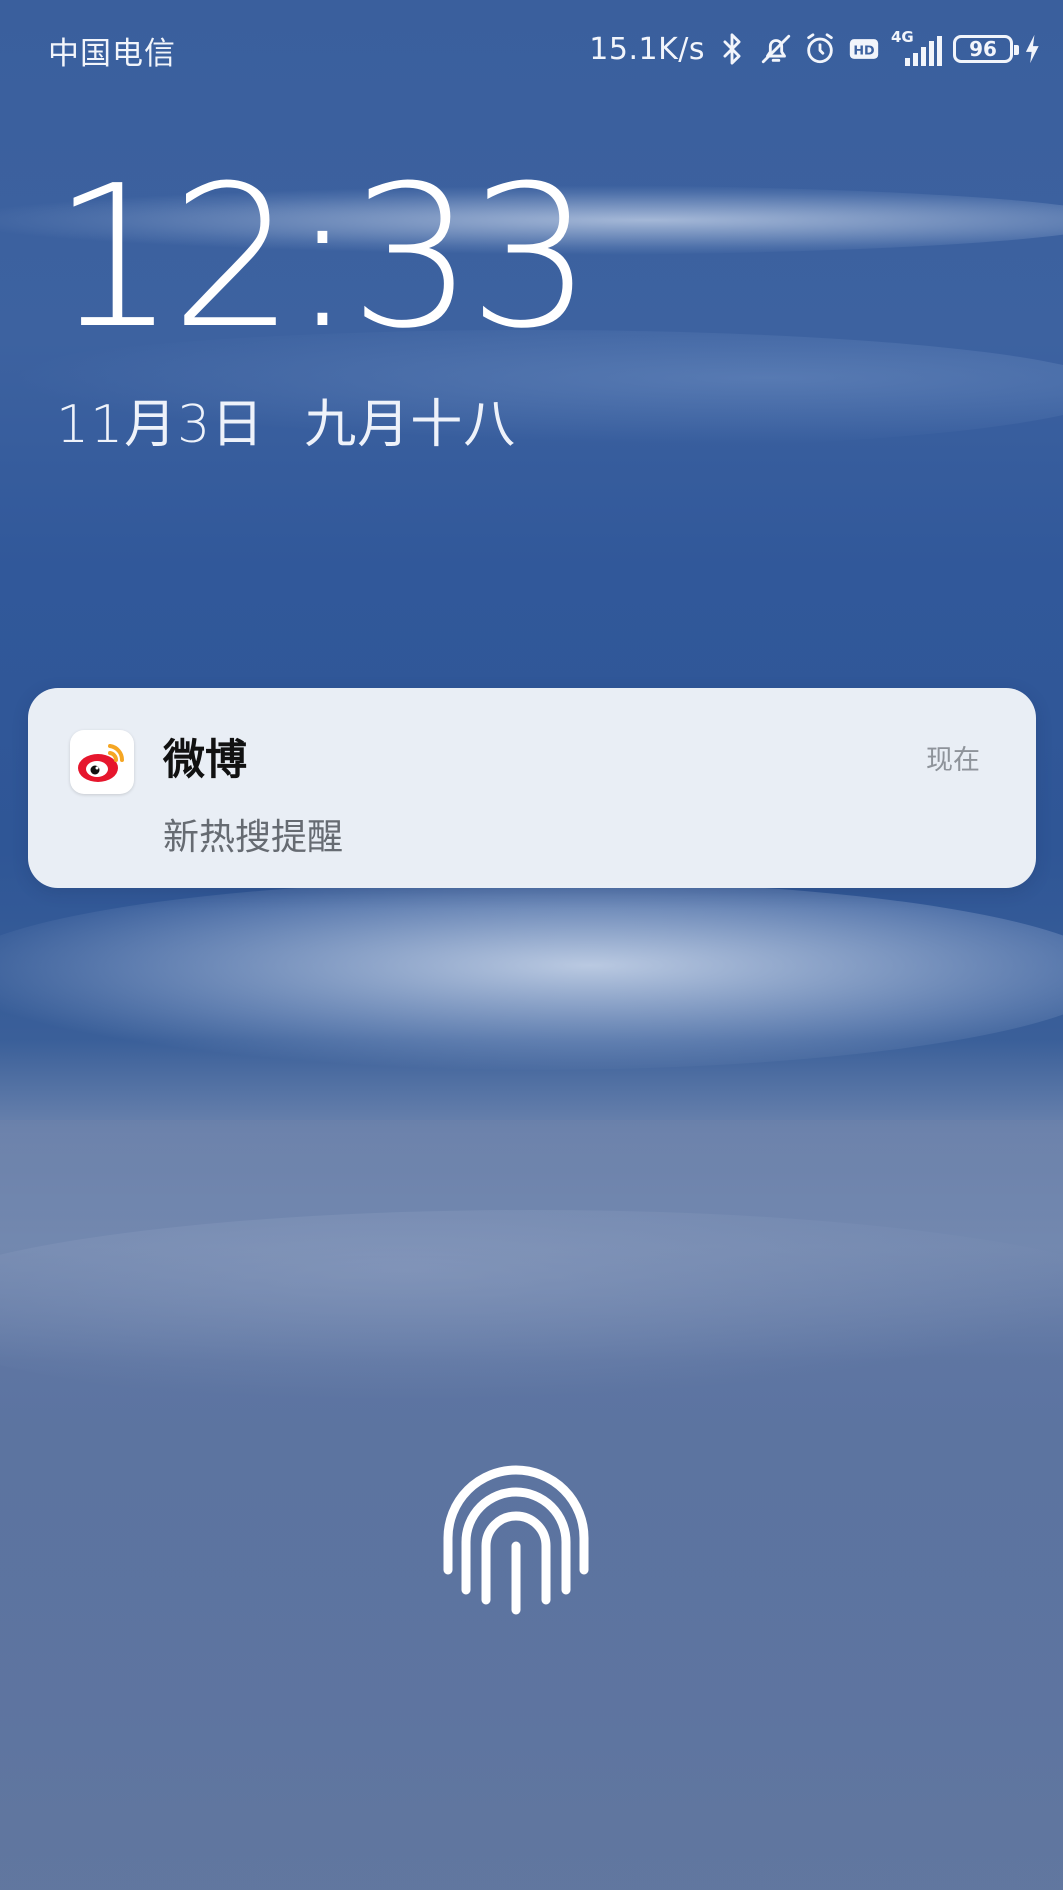 This screenshot has width=1063, height=1890. What do you see at coordinates (286, 419) in the screenshot?
I see `lockscreen-date: 11月3日 九月十八` at bounding box center [286, 419].